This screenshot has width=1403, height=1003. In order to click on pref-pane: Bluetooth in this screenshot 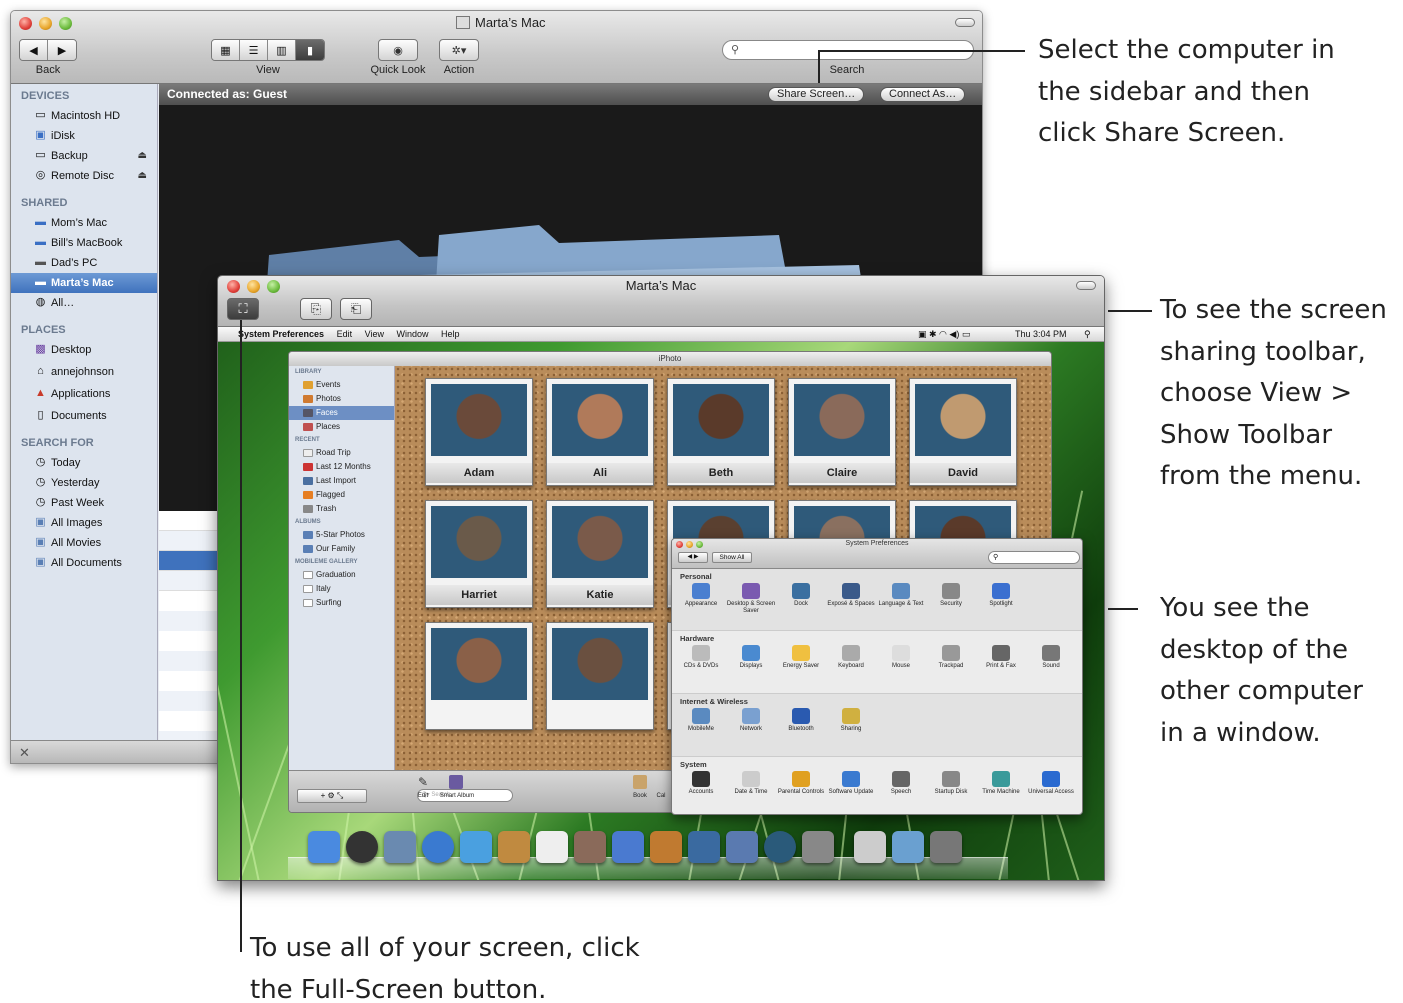, I will do `click(801, 720)`.